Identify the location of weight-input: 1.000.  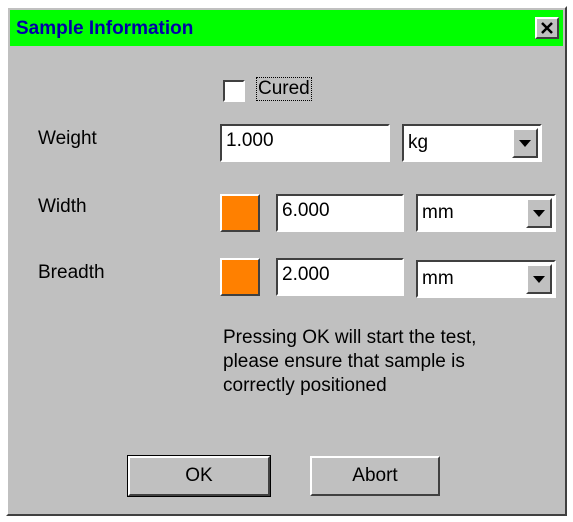
(305, 143).